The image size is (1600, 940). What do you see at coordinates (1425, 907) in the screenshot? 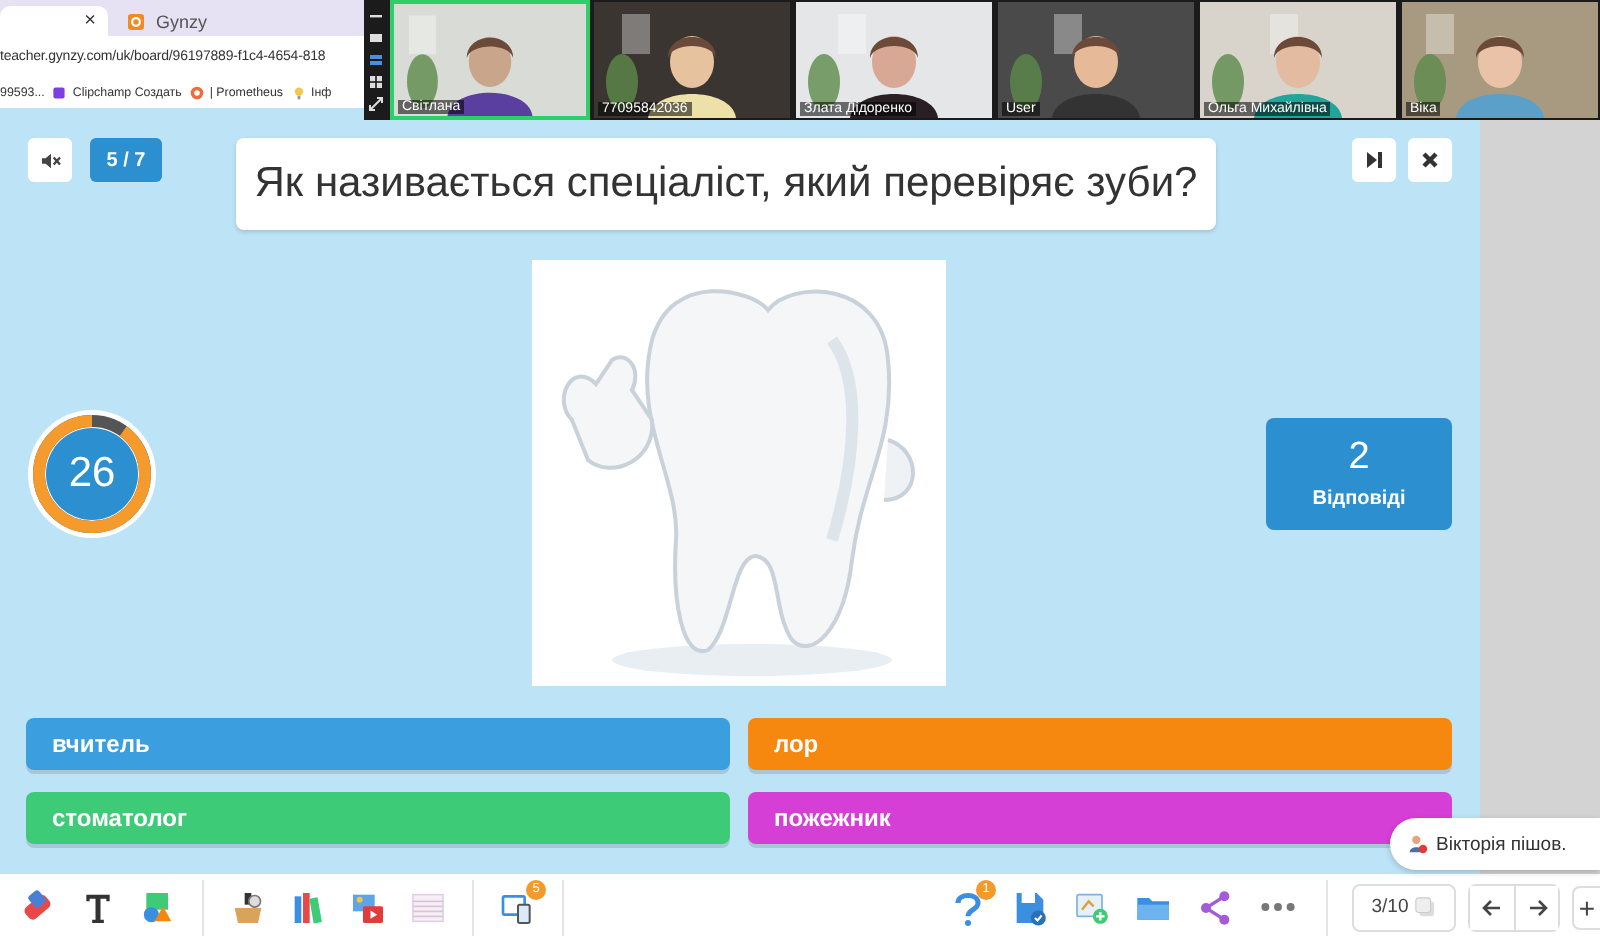
I see `pages-icon` at bounding box center [1425, 907].